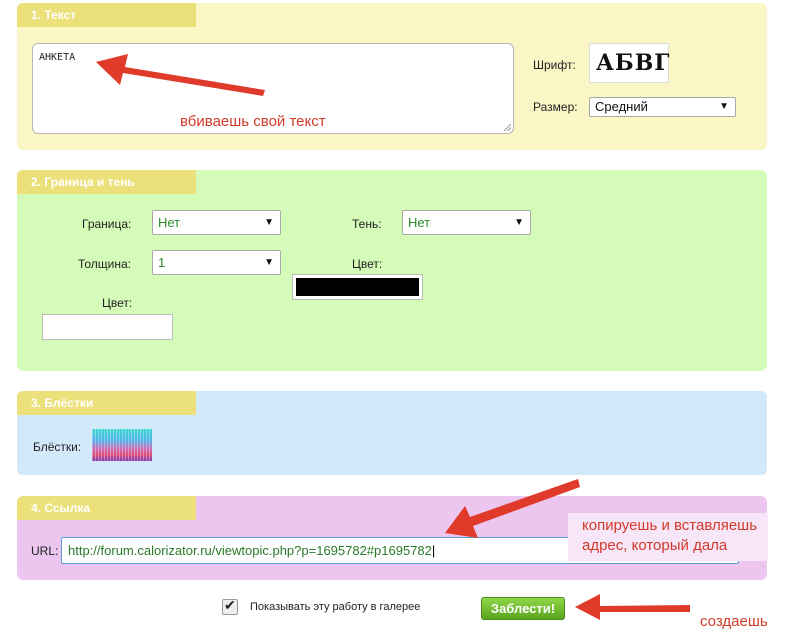 Image resolution: width=790 pixels, height=640 pixels. I want to click on arrow-to-submit-icon, so click(632, 607).